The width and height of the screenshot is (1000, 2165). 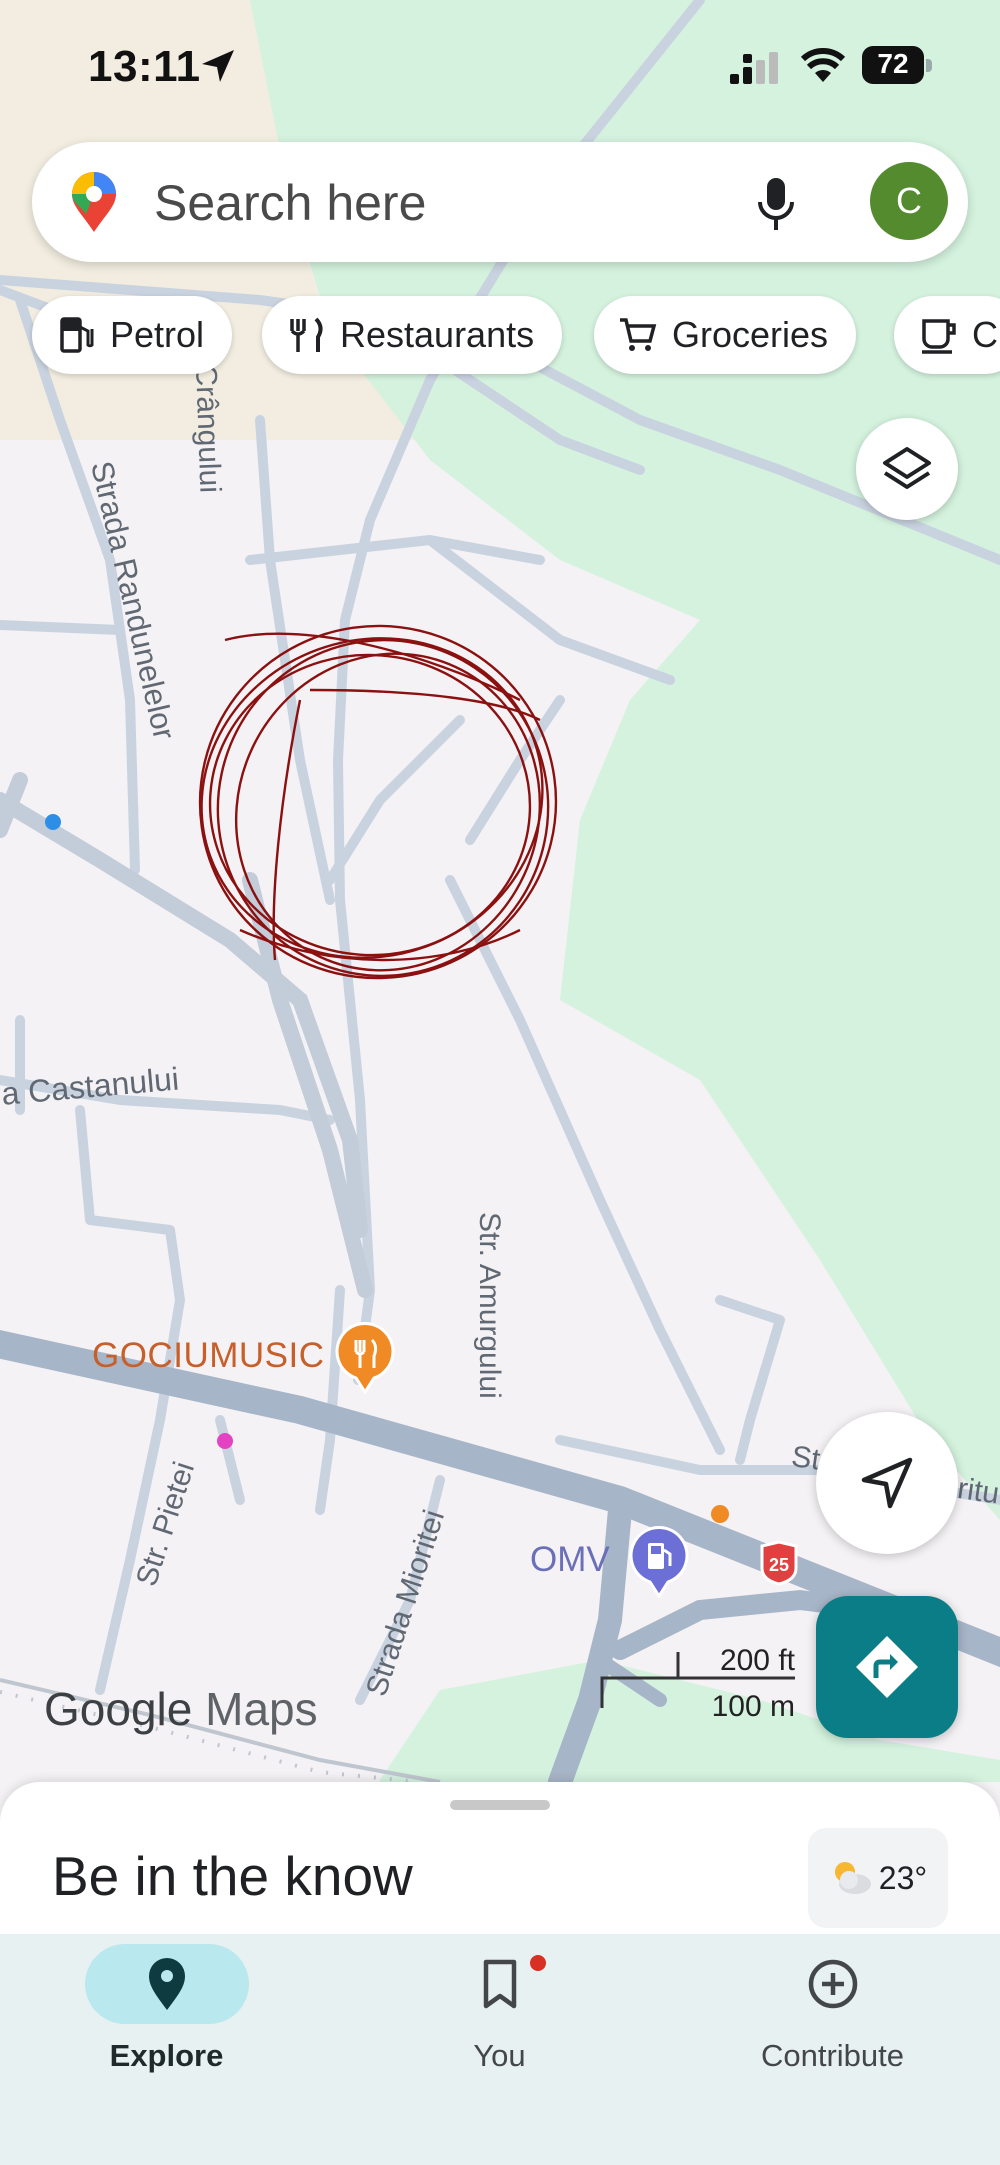 I want to click on location-pin-icon, so click(x=167, y=1984).